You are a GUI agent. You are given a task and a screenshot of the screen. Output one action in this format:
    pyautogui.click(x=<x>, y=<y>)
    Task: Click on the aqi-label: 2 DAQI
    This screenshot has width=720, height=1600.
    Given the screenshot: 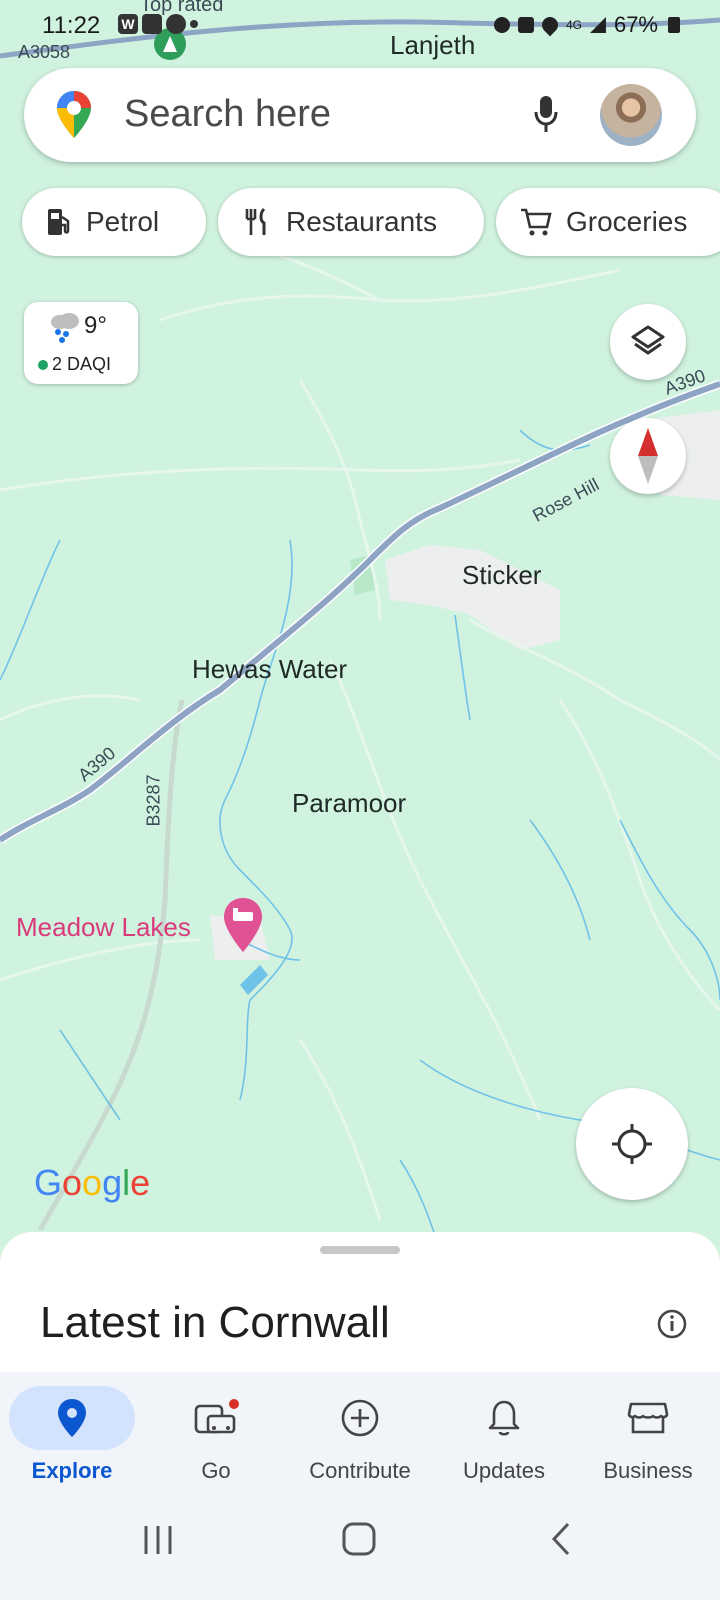 What is the action you would take?
    pyautogui.click(x=82, y=364)
    